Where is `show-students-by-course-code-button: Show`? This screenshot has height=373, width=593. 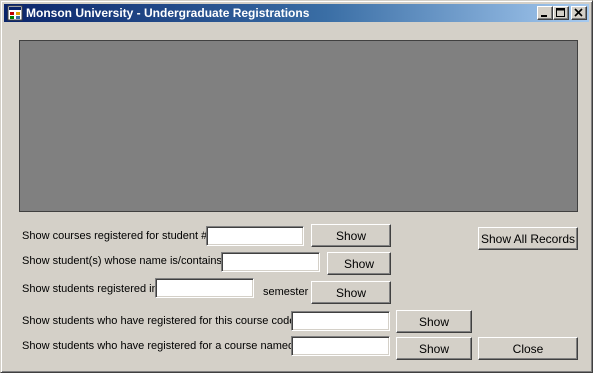 show-students-by-course-code-button: Show is located at coordinates (434, 321).